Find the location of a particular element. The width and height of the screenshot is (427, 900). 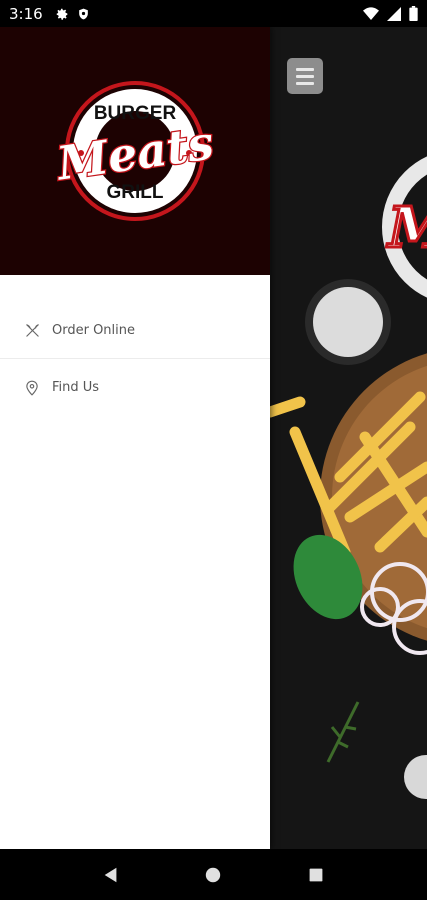

utensils-icon is located at coordinates (32, 330).